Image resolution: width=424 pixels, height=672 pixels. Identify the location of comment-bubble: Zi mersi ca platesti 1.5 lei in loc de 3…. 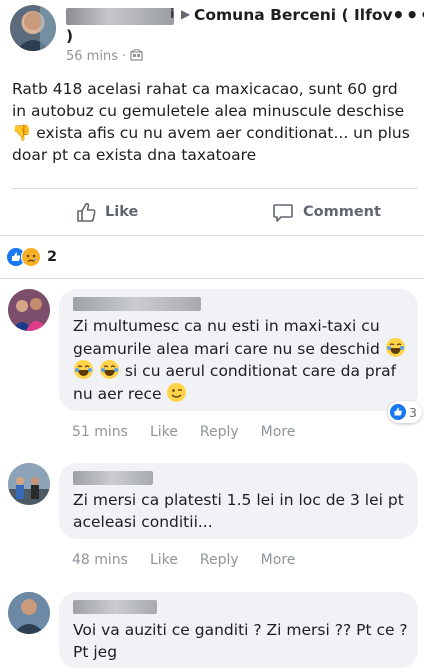
(238, 501).